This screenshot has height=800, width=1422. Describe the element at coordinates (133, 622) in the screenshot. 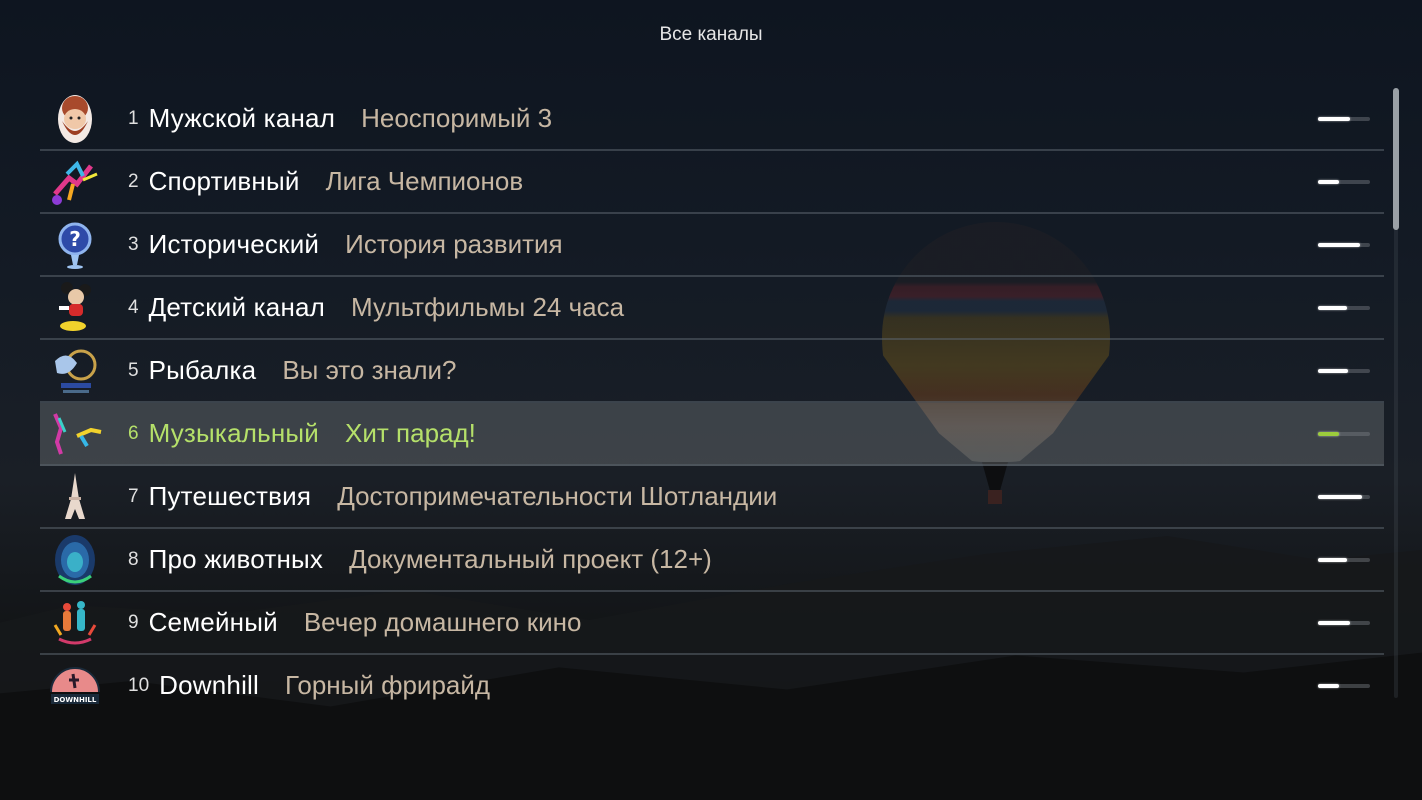

I see `channel-number: 9` at that location.